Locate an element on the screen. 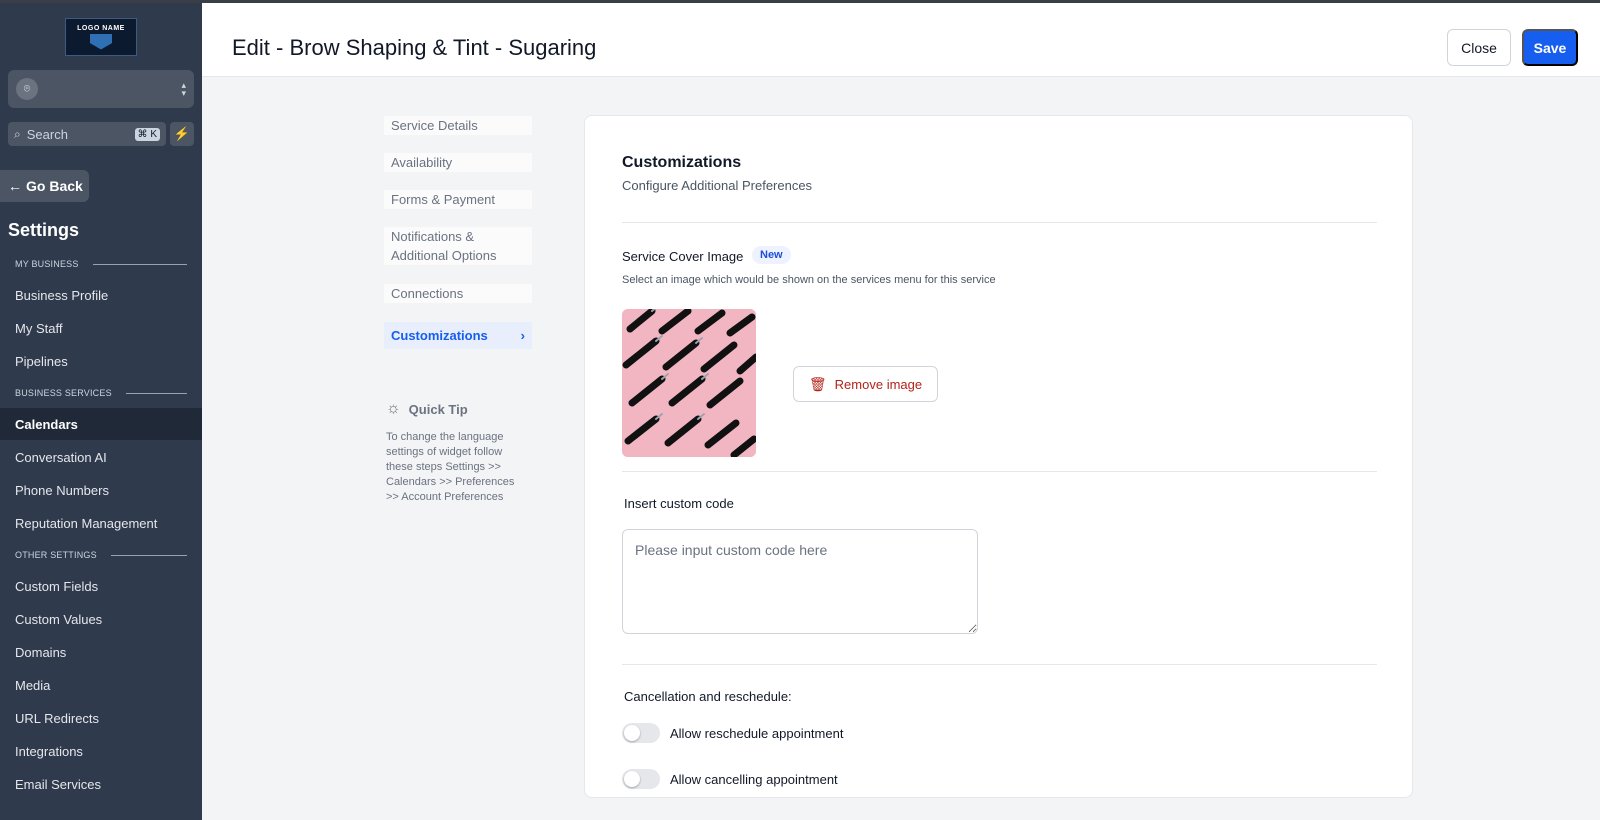  sidebar-item-label: Media is located at coordinates (33, 685).